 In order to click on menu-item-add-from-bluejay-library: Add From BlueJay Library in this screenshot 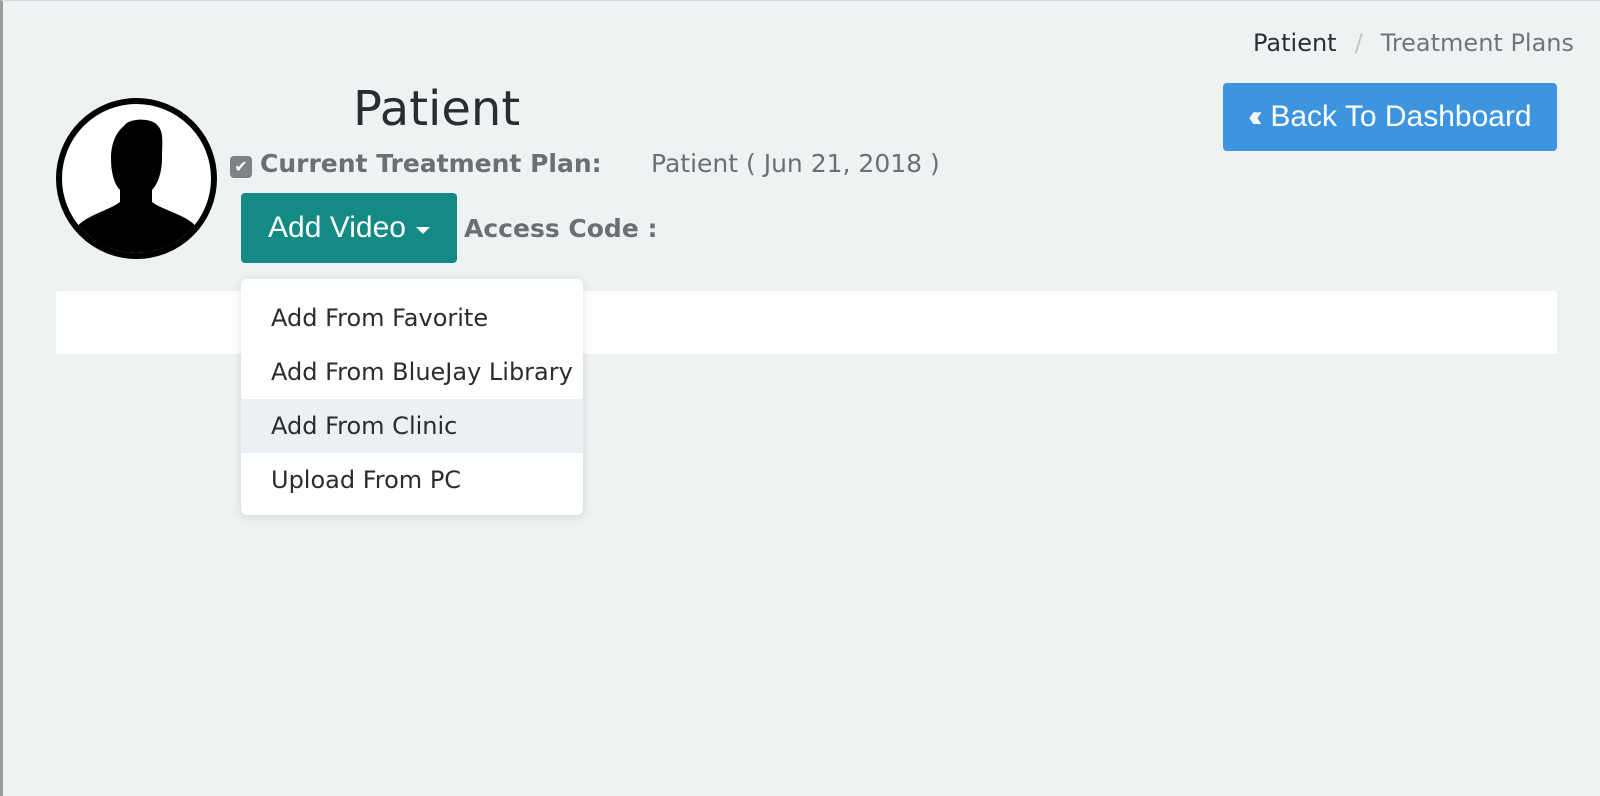, I will do `click(412, 372)`.